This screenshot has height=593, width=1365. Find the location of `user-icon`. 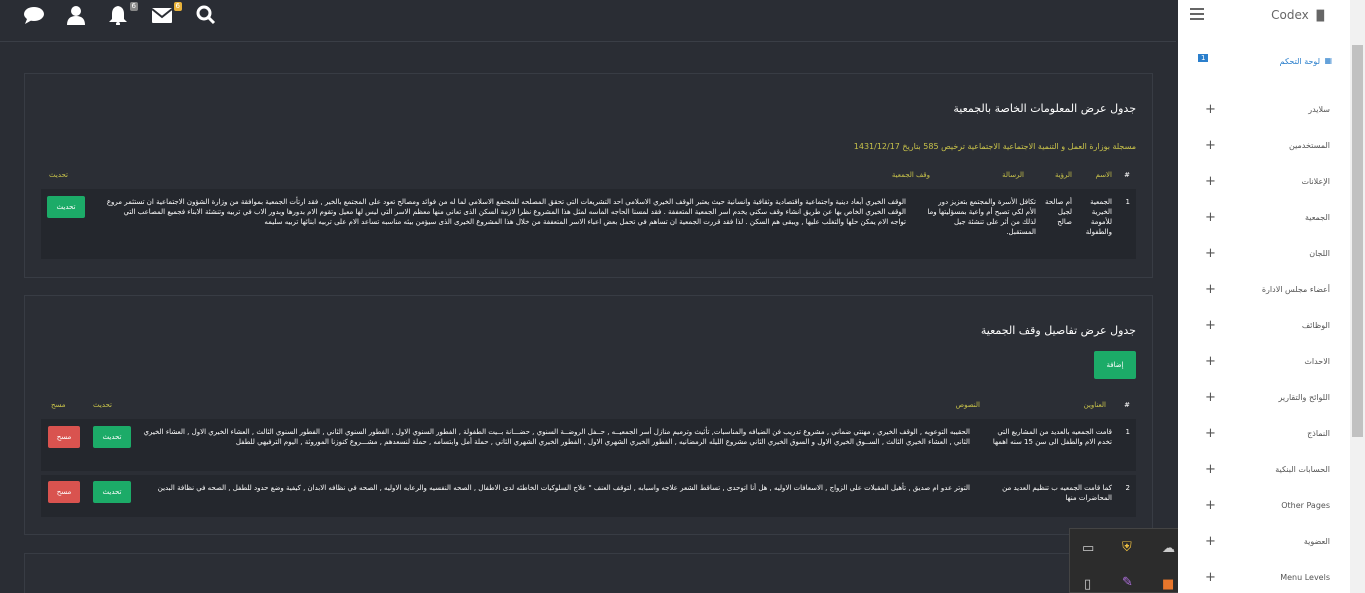

user-icon is located at coordinates (76, 17).